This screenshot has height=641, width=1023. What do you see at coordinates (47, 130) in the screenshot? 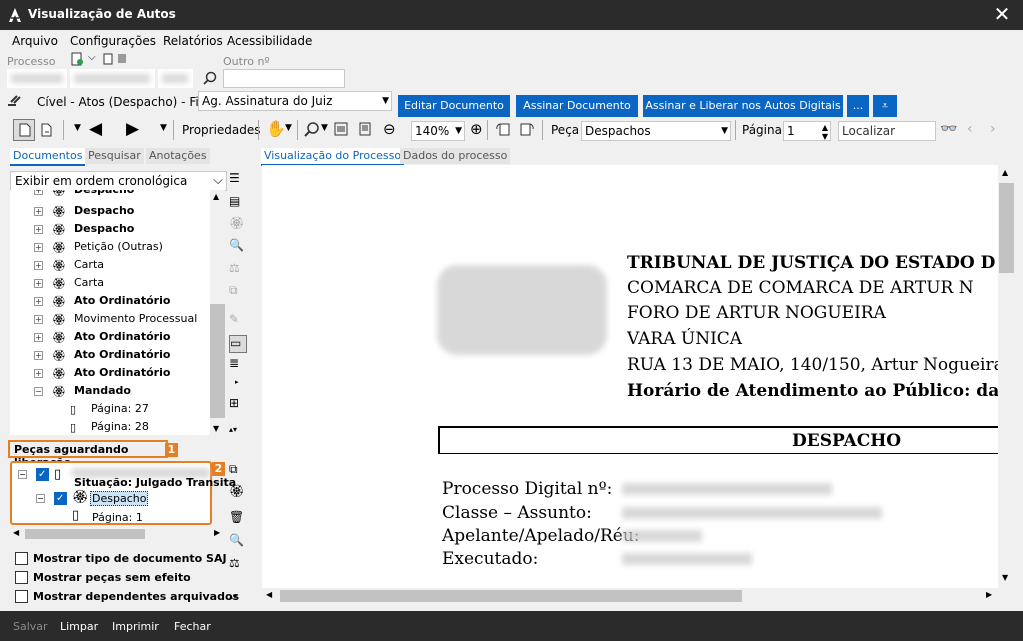
I see `hand-doc-icon` at bounding box center [47, 130].